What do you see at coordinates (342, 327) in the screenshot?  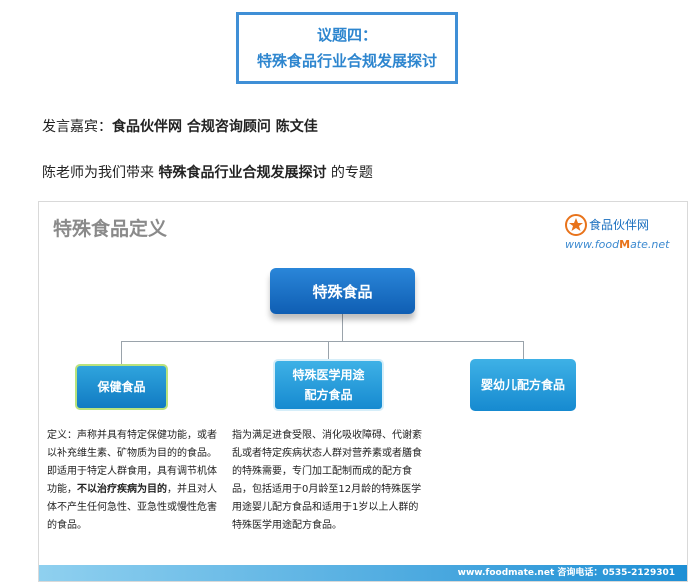 I see `connector-root-down` at bounding box center [342, 327].